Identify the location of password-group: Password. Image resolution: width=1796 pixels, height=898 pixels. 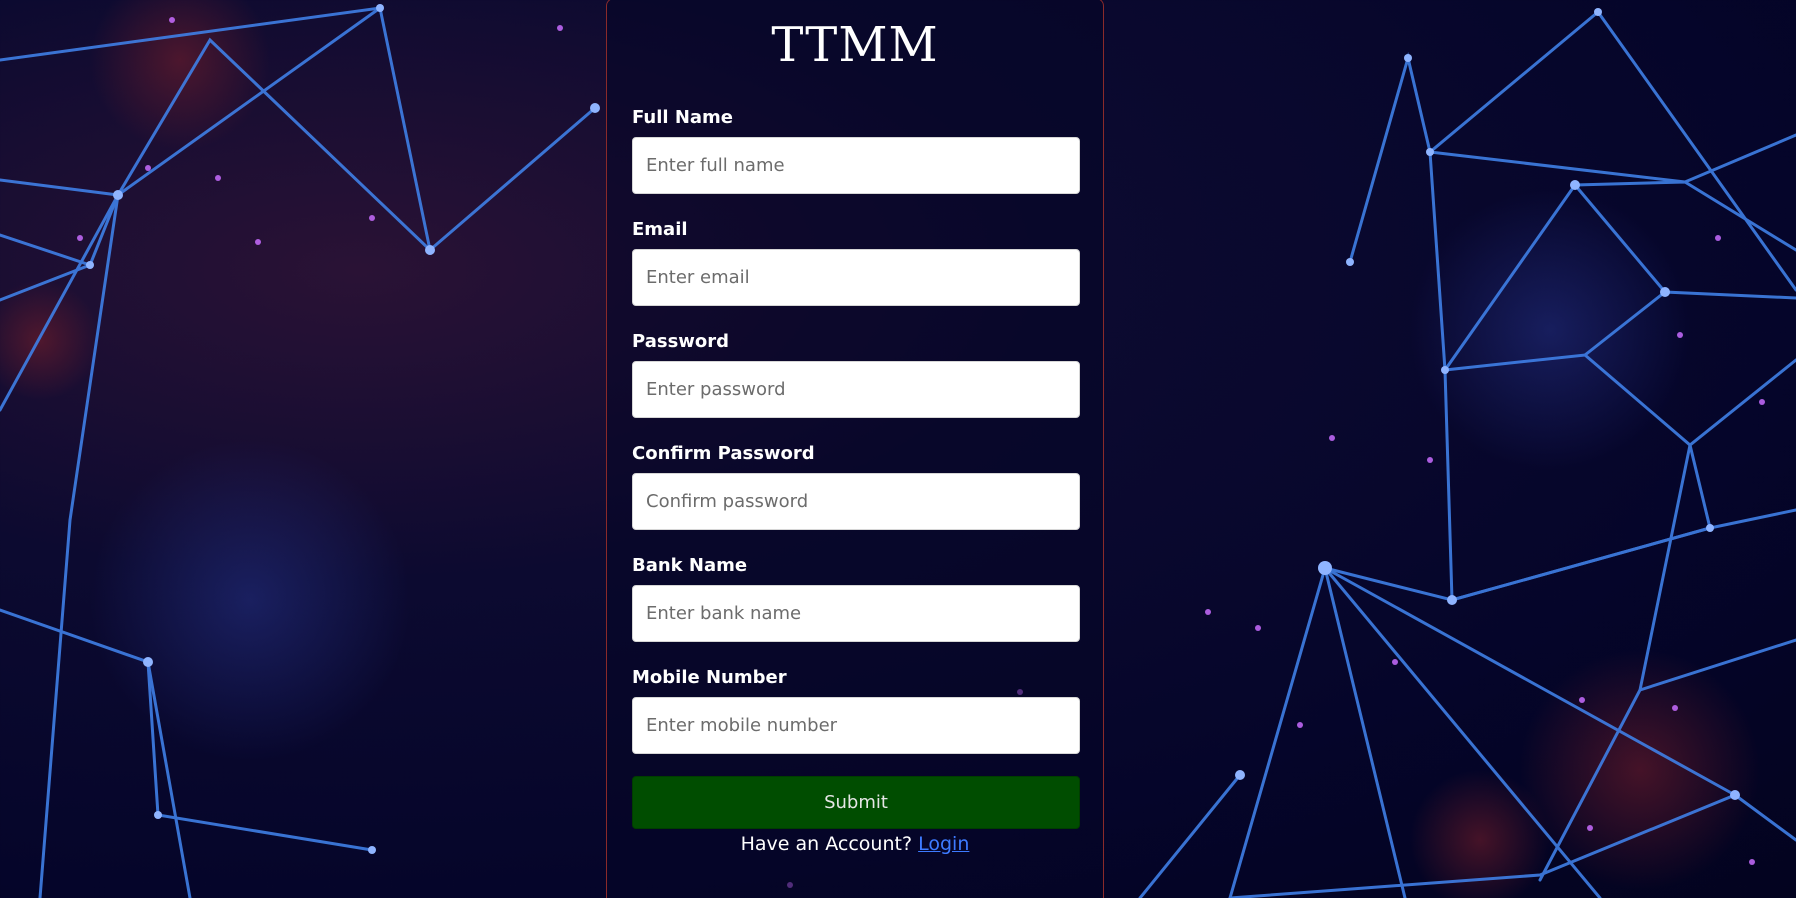
(856, 373).